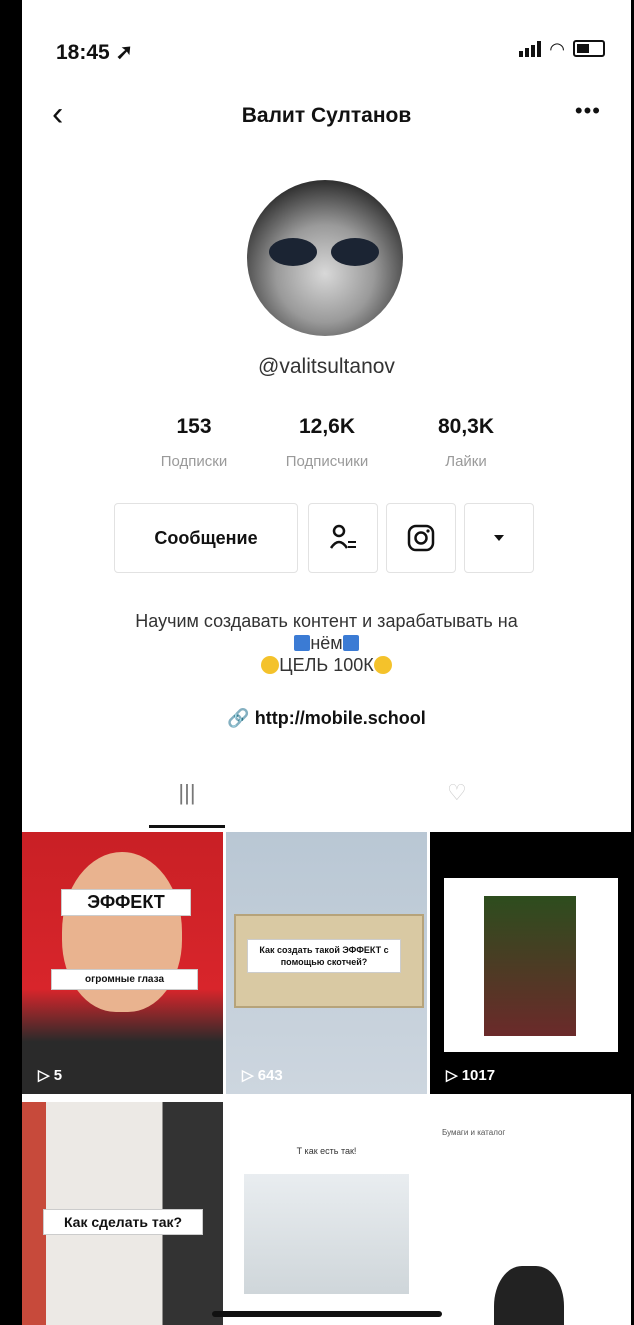  I want to click on instagram-icon, so click(421, 538).